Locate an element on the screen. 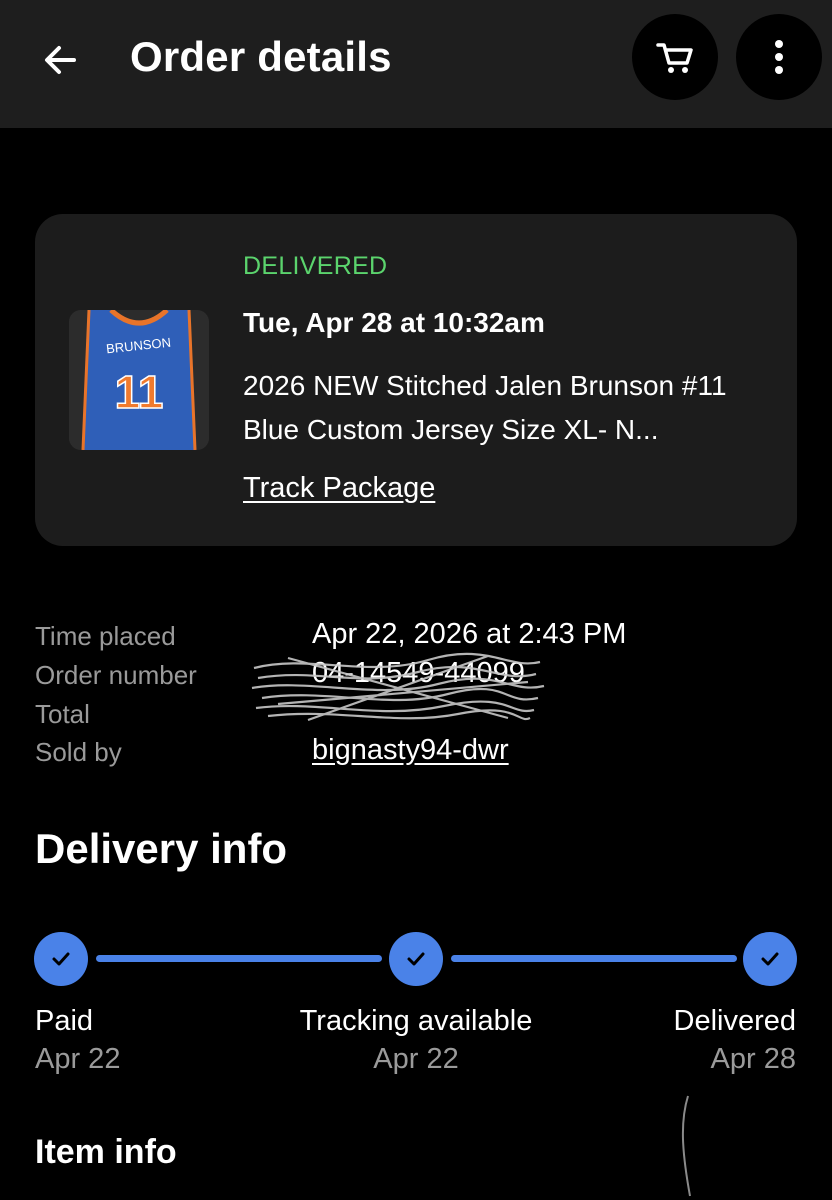 The height and width of the screenshot is (1200, 832). back-button is located at coordinates (60, 60).